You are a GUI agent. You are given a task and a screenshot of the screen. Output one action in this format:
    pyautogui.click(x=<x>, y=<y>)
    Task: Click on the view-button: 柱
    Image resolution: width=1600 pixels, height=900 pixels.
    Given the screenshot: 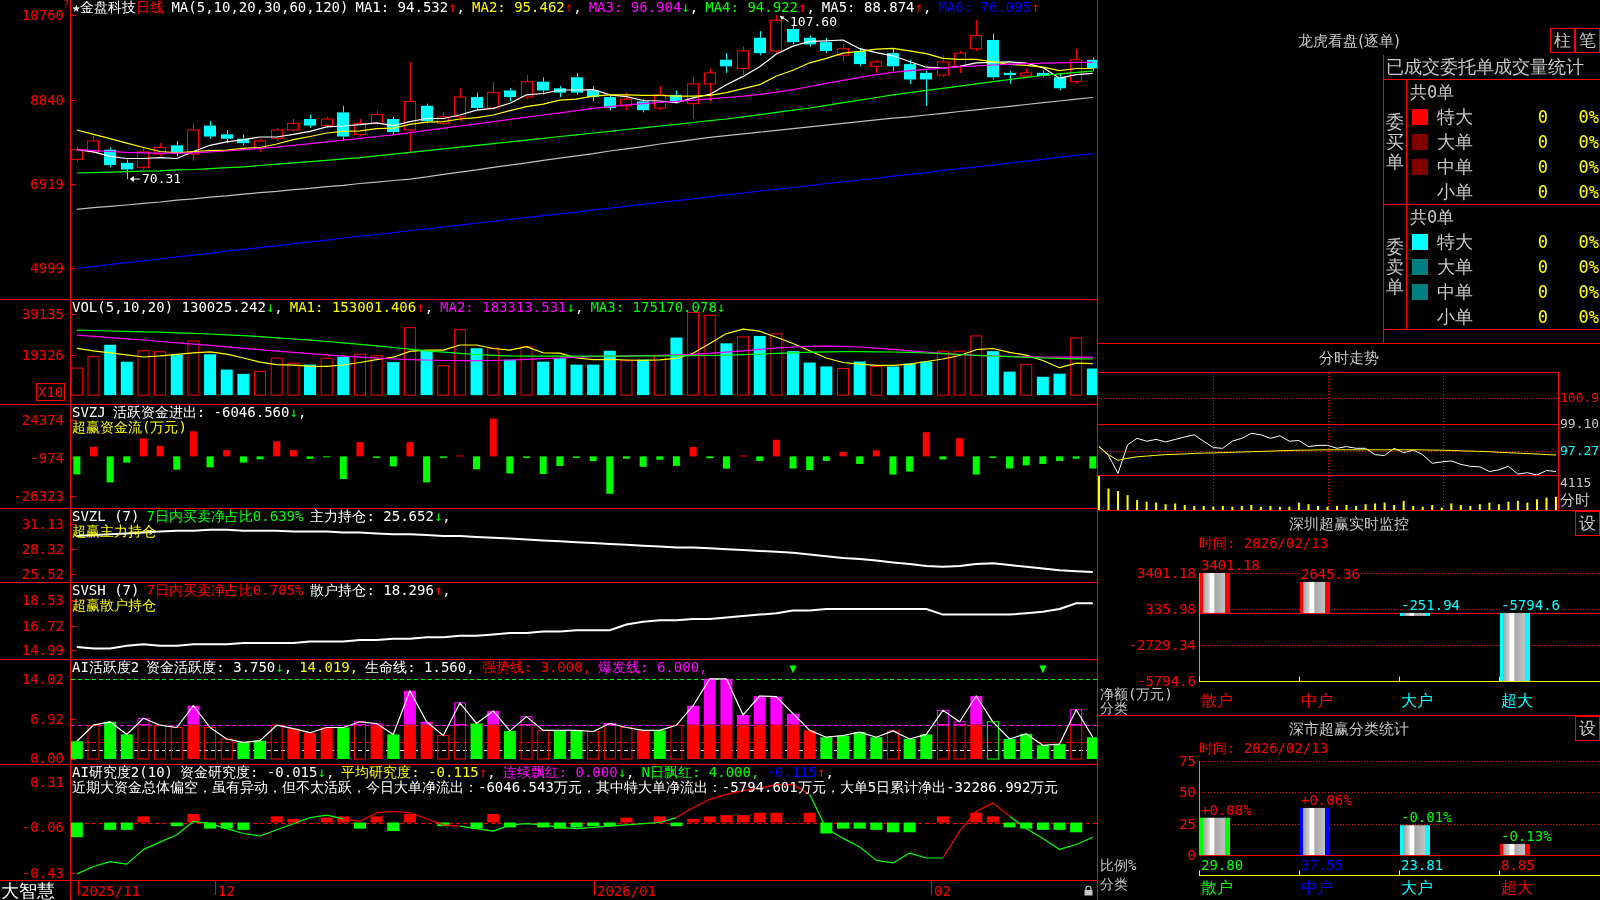 What is the action you would take?
    pyautogui.click(x=1562, y=40)
    